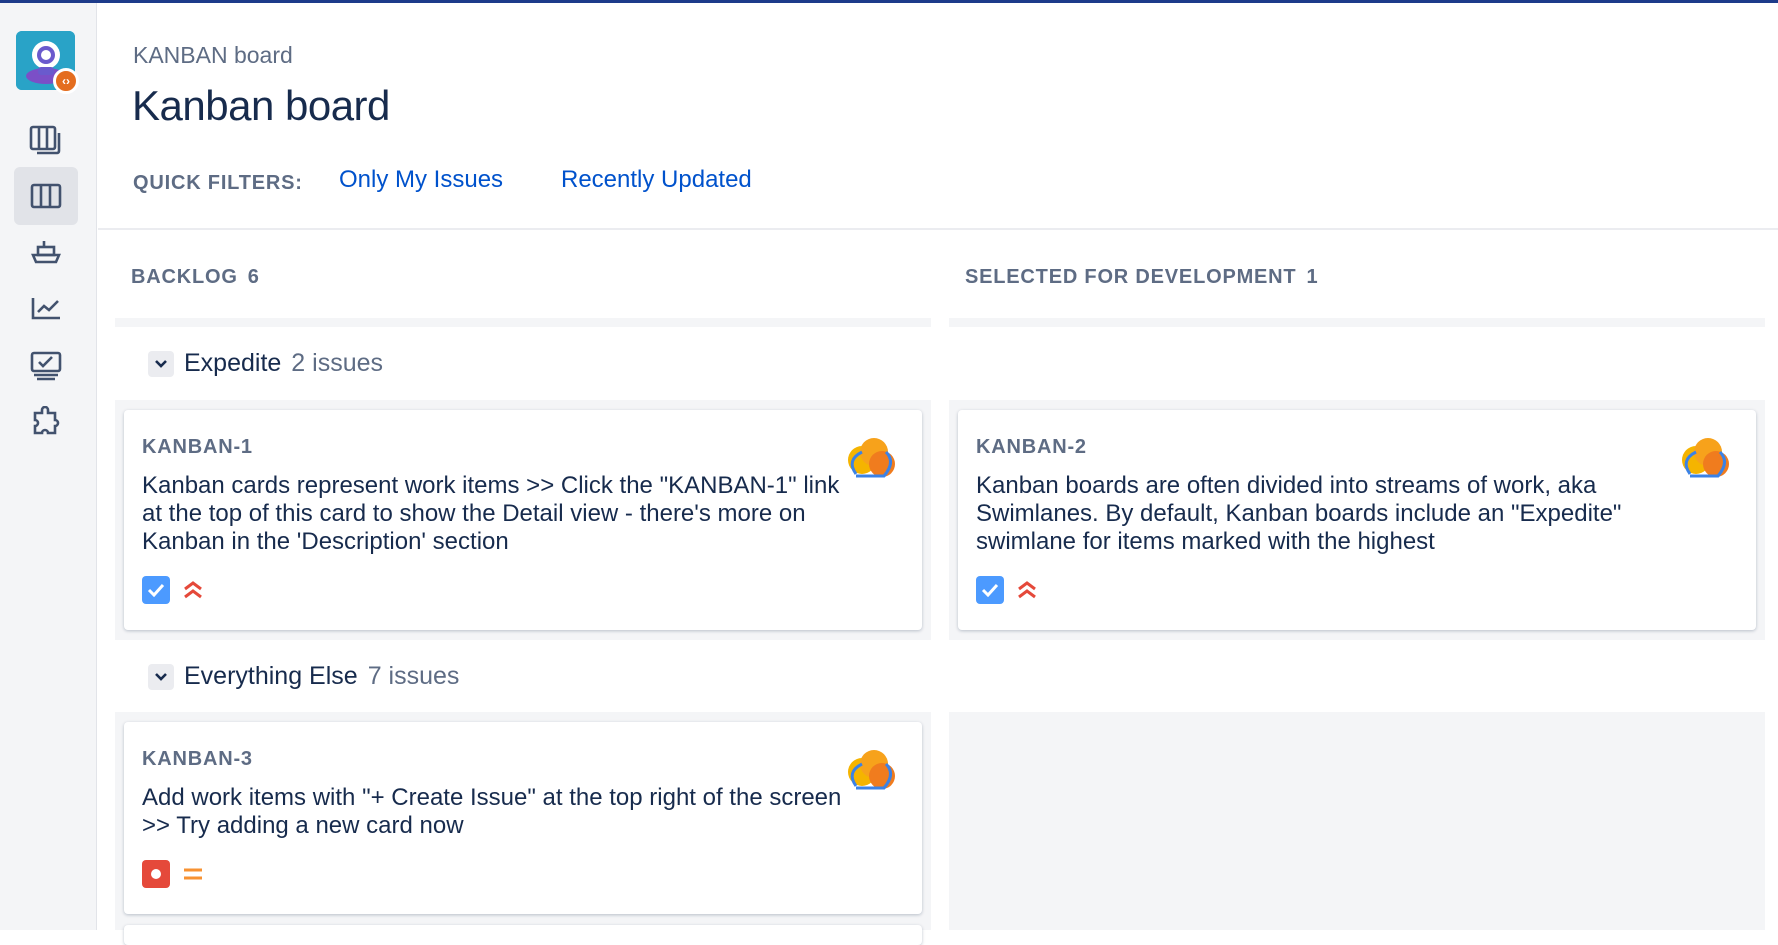 The width and height of the screenshot is (1778, 945). Describe the element at coordinates (46, 252) in the screenshot. I see `releases-icon` at that location.